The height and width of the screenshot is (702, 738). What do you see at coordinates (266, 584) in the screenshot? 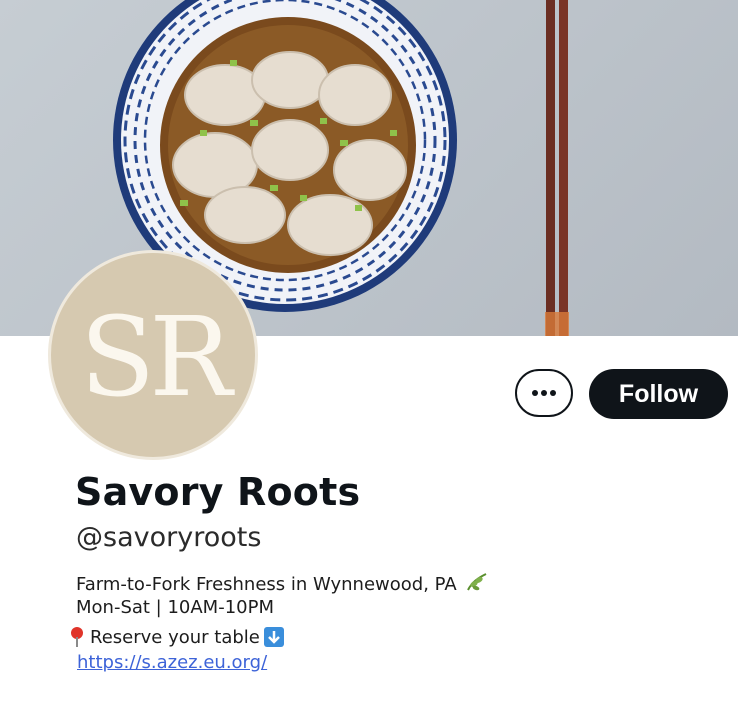
I see `bio-location-text: Farm-to-Fork Freshness in Wynnewood, PA` at bounding box center [266, 584].